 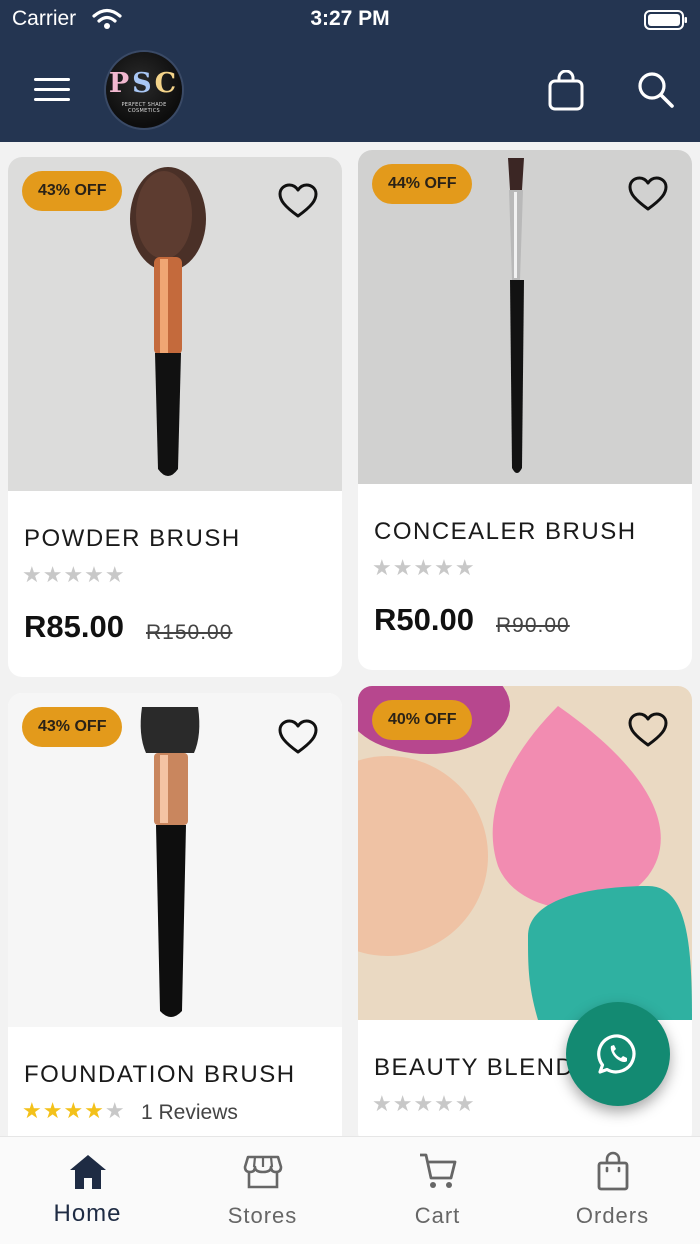 I want to click on discount-badge: 40% OFF, so click(x=422, y=720).